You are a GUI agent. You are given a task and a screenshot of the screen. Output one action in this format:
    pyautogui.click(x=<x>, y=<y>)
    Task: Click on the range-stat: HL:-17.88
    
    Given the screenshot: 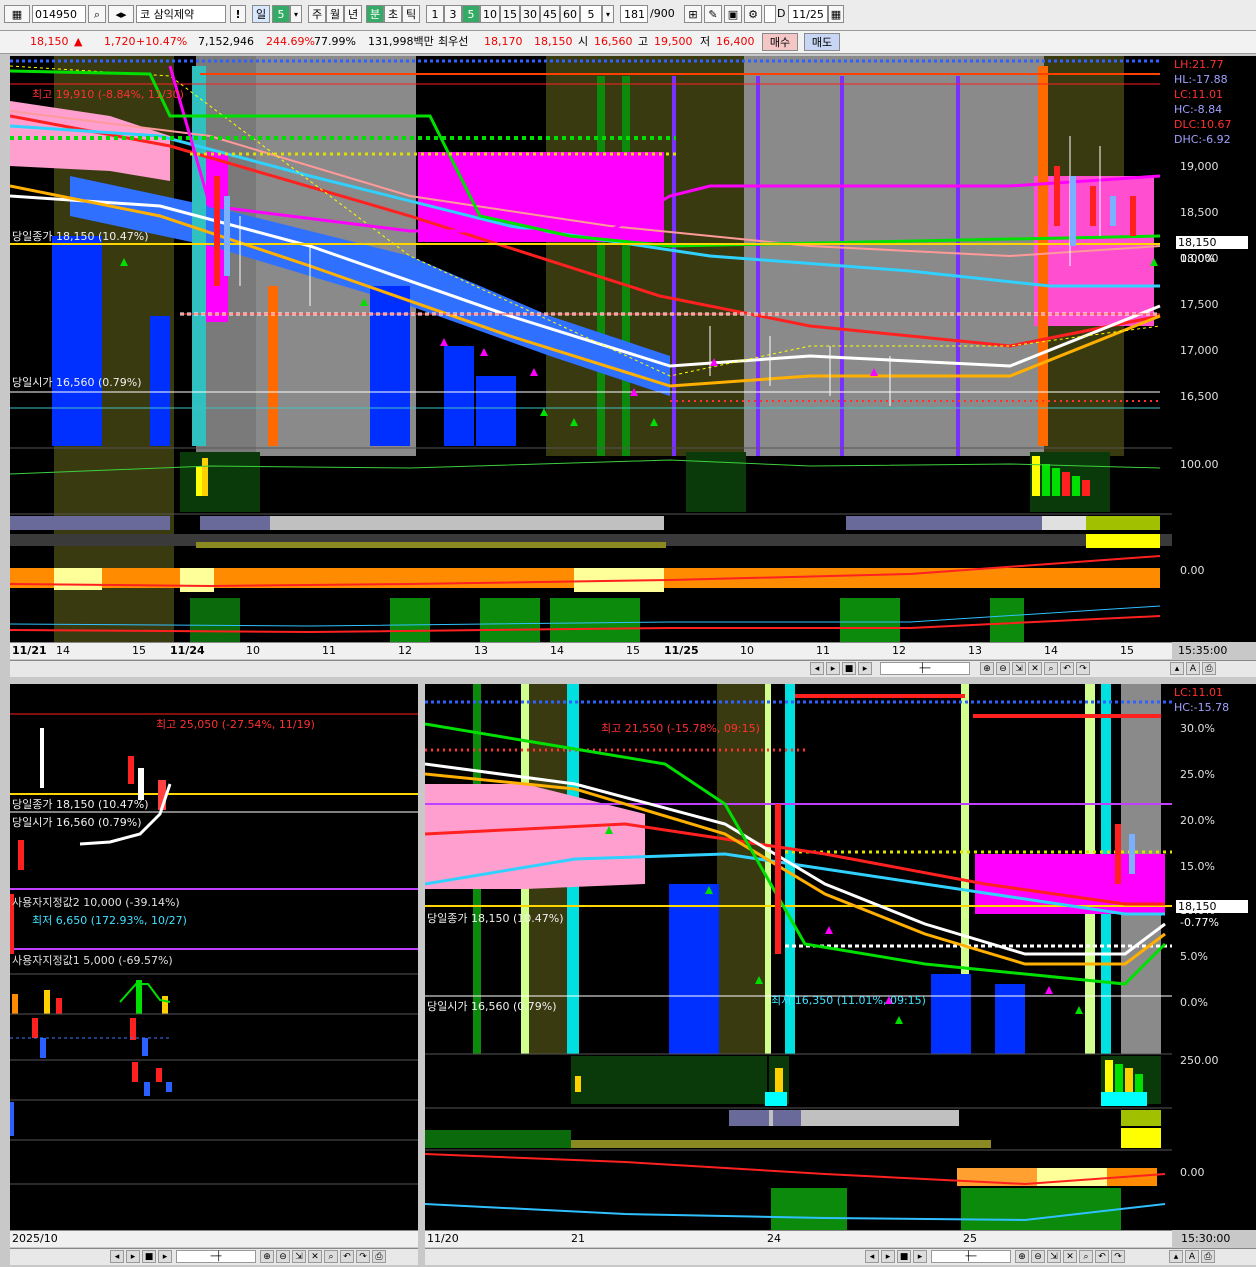 What is the action you would take?
    pyautogui.click(x=1201, y=79)
    